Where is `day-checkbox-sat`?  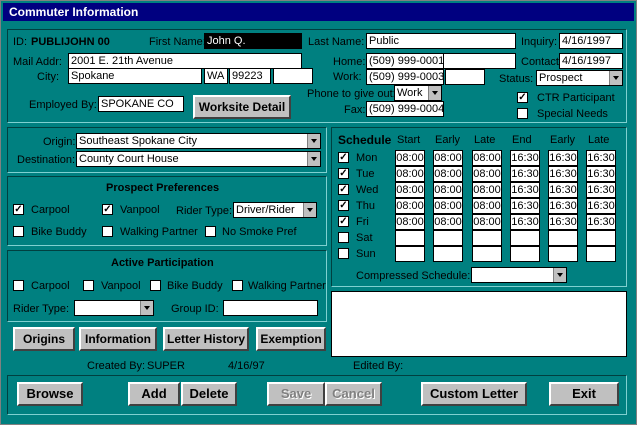 day-checkbox-sat is located at coordinates (343, 237).